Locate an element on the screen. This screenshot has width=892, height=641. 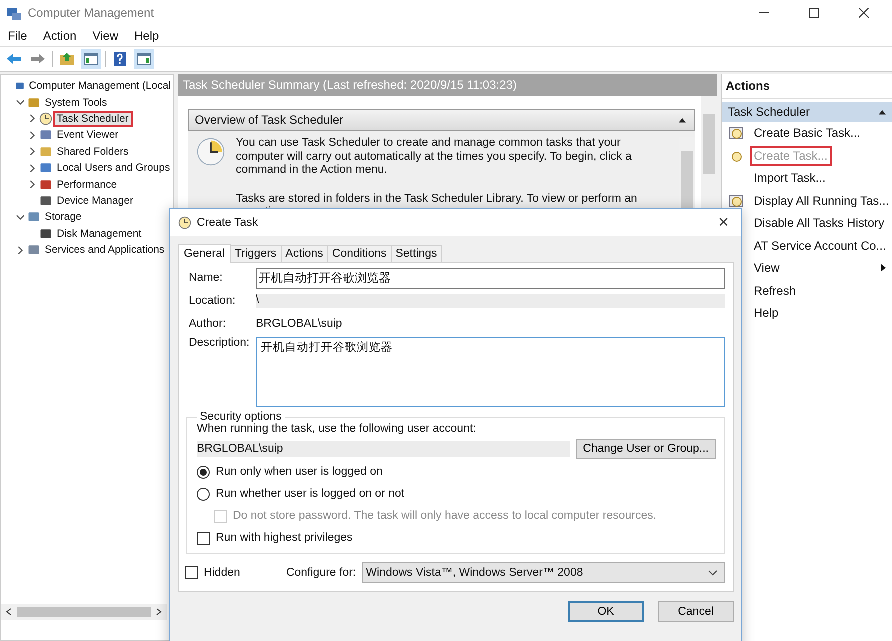
account-field: BRGLOBAL\suip is located at coordinates (383, 449).